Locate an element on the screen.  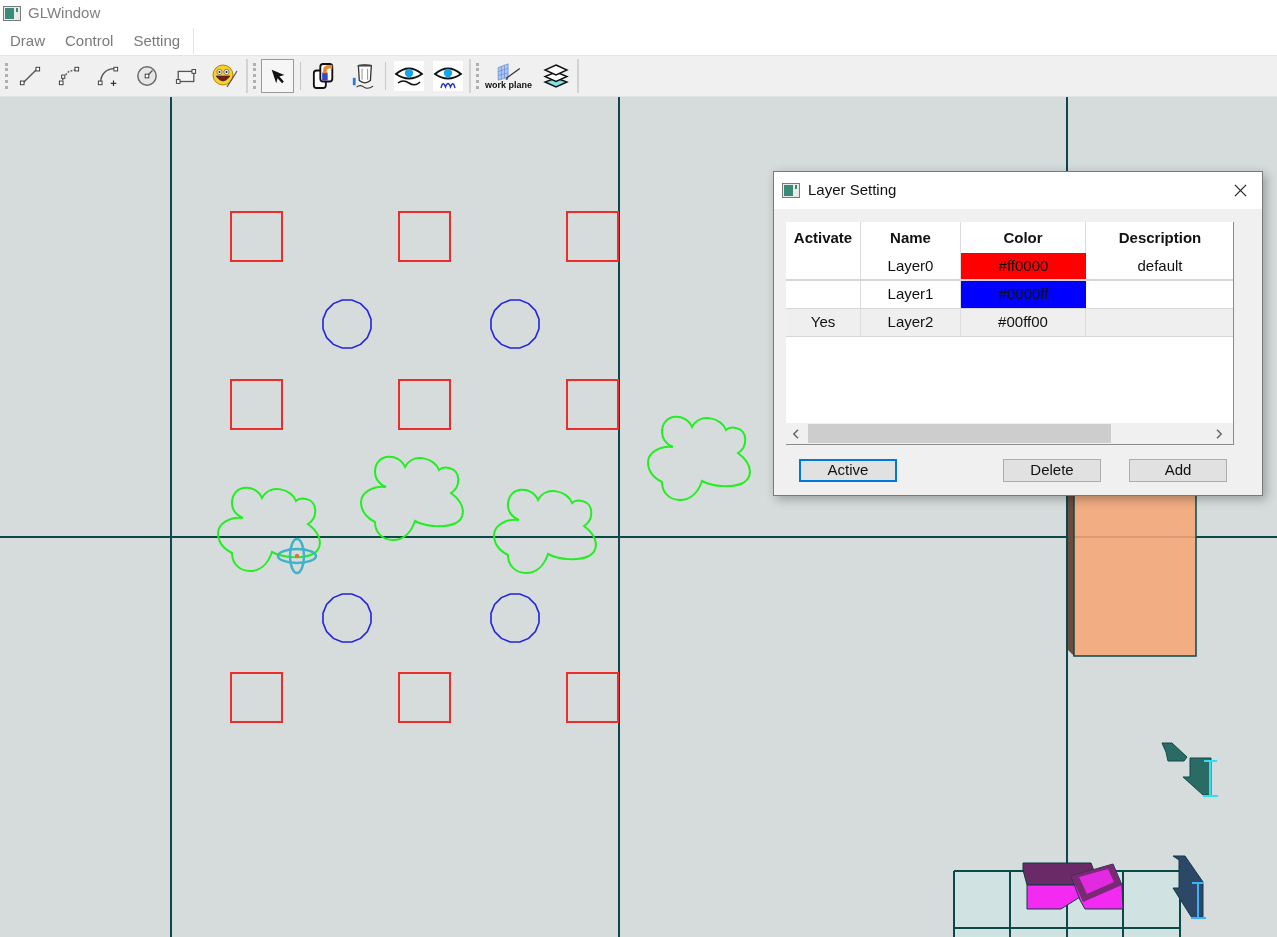
table-cell-text: Layer0 is located at coordinates (910, 265).